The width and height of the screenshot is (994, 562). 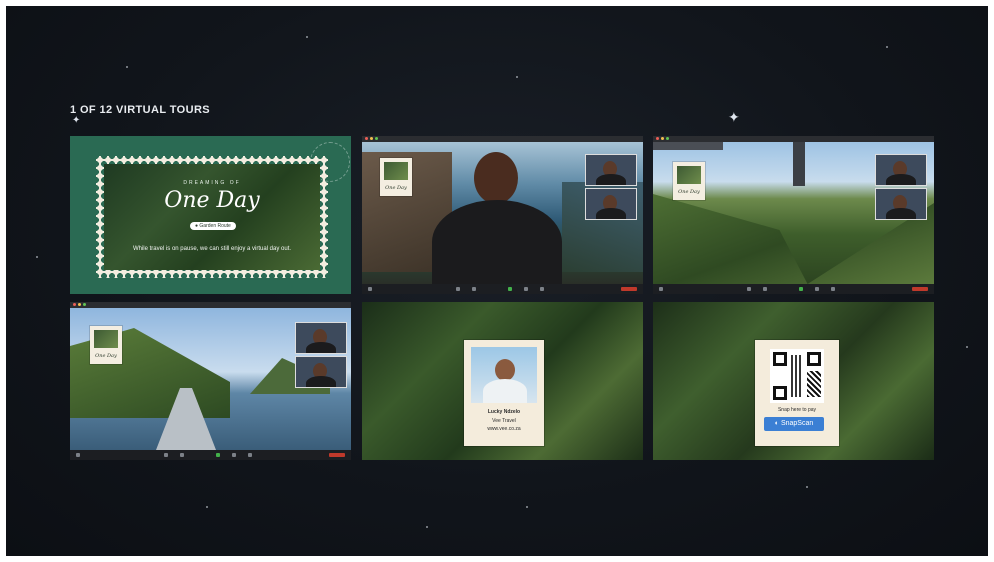 I want to click on map-pin-icon: ●, so click(x=197, y=226).